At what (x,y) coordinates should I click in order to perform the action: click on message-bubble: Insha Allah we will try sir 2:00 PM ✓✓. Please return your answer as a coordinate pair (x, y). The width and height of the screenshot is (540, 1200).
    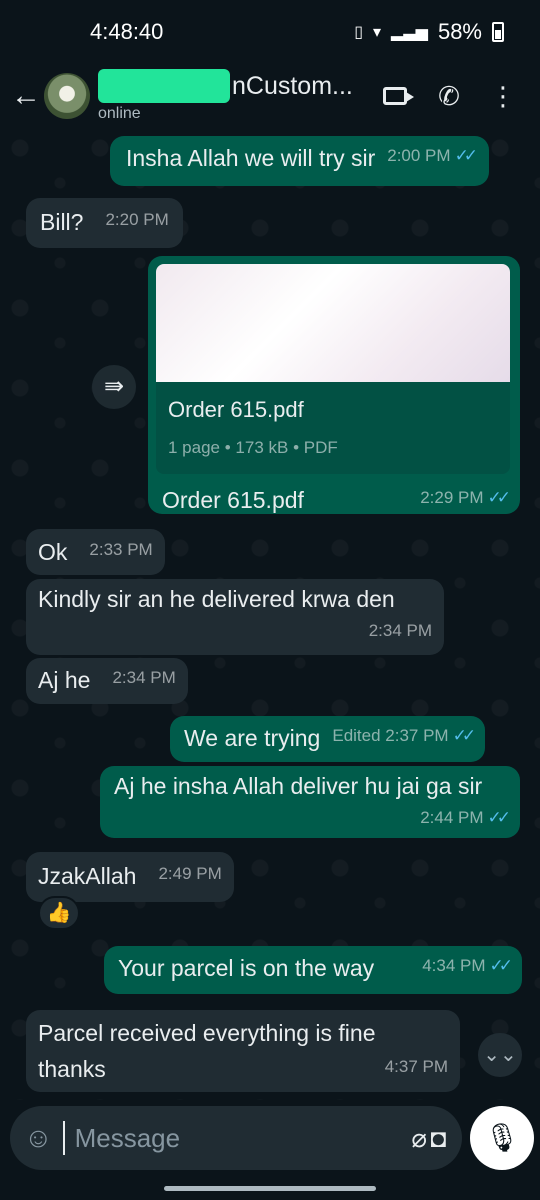
    Looking at the image, I should click on (300, 161).